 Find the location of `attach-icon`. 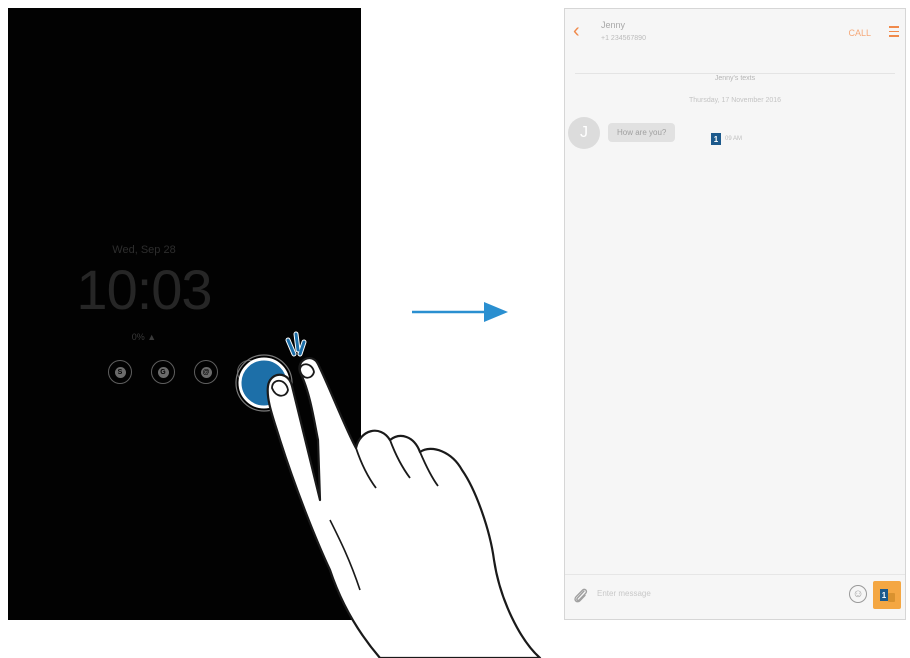

attach-icon is located at coordinates (581, 596).